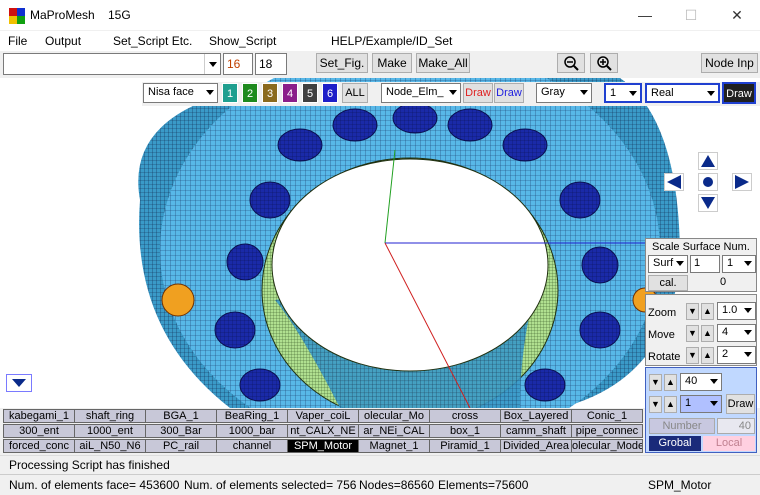 Image resolution: width=760 pixels, height=495 pixels. I want to click on number-draw-button: Draw, so click(740, 404).